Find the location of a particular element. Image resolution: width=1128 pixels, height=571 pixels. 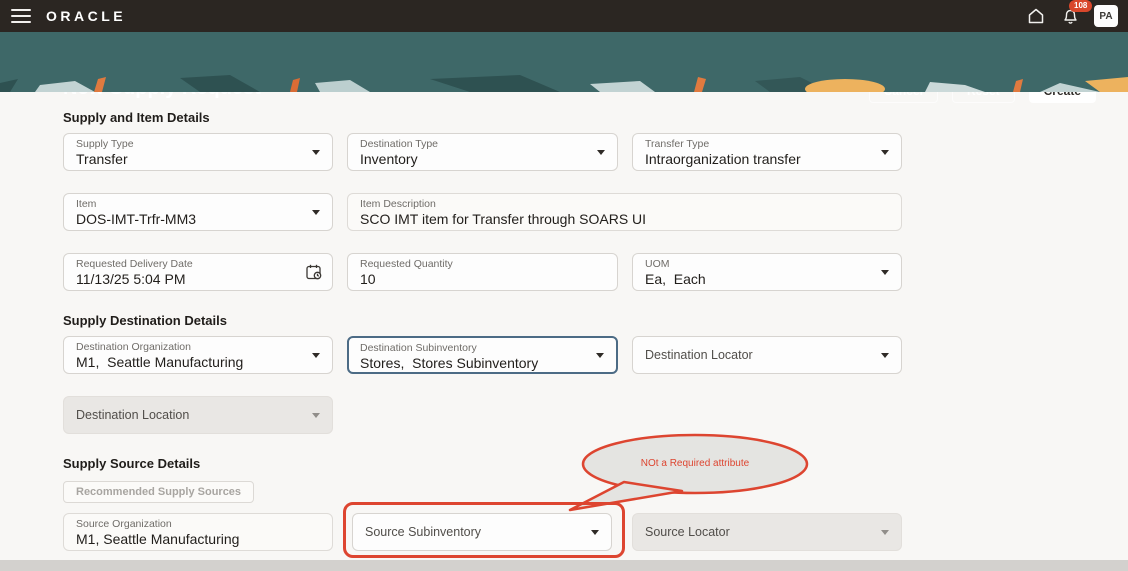

supply-type-field: Supply Type Transfer is located at coordinates (198, 152).